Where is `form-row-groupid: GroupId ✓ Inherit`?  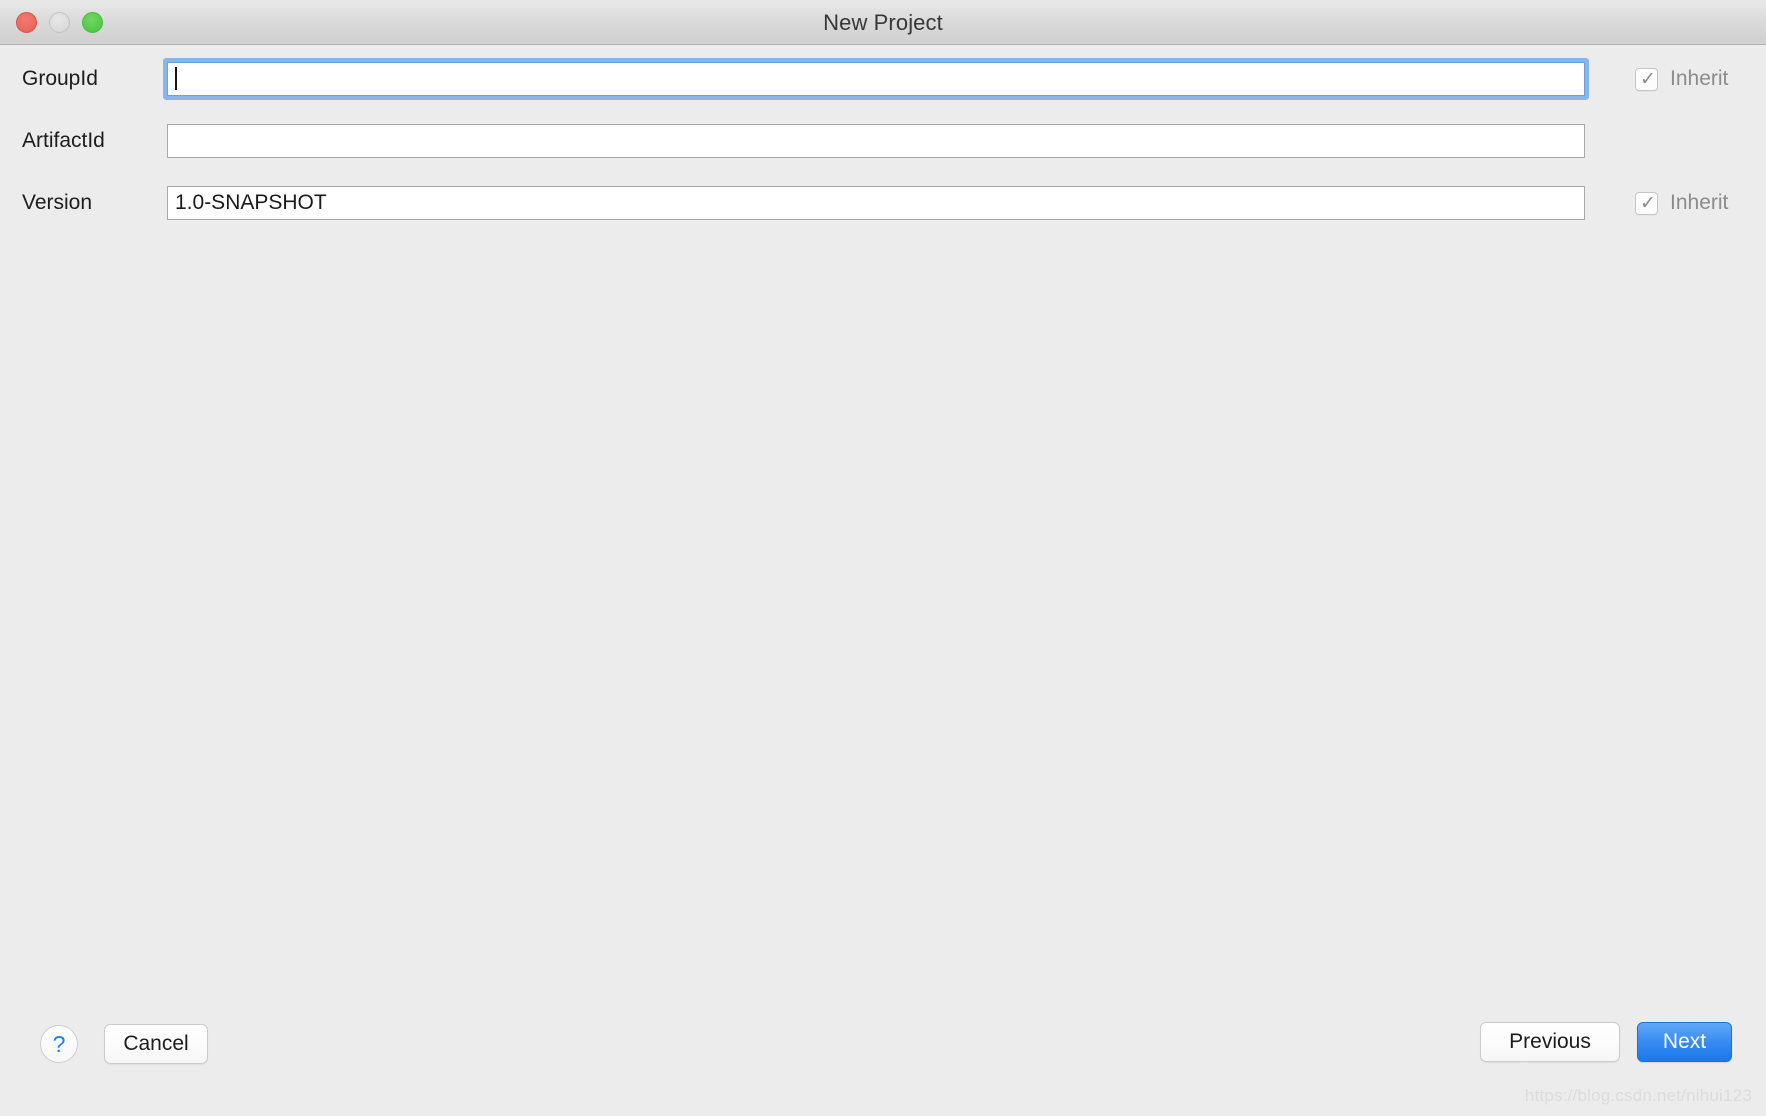 form-row-groupid: GroupId ✓ Inherit is located at coordinates (883, 79).